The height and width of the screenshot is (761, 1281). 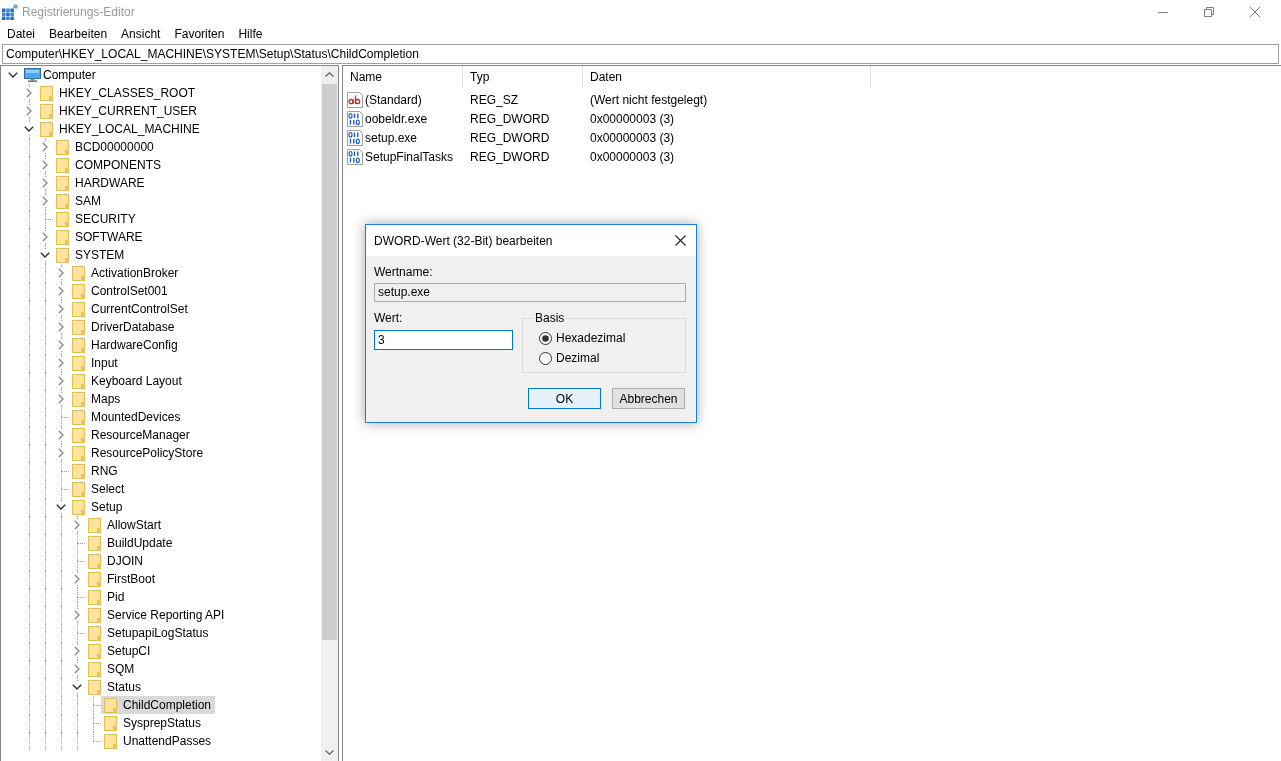 I want to click on tree-item: ResourcePolicyStore, so click(x=138, y=453).